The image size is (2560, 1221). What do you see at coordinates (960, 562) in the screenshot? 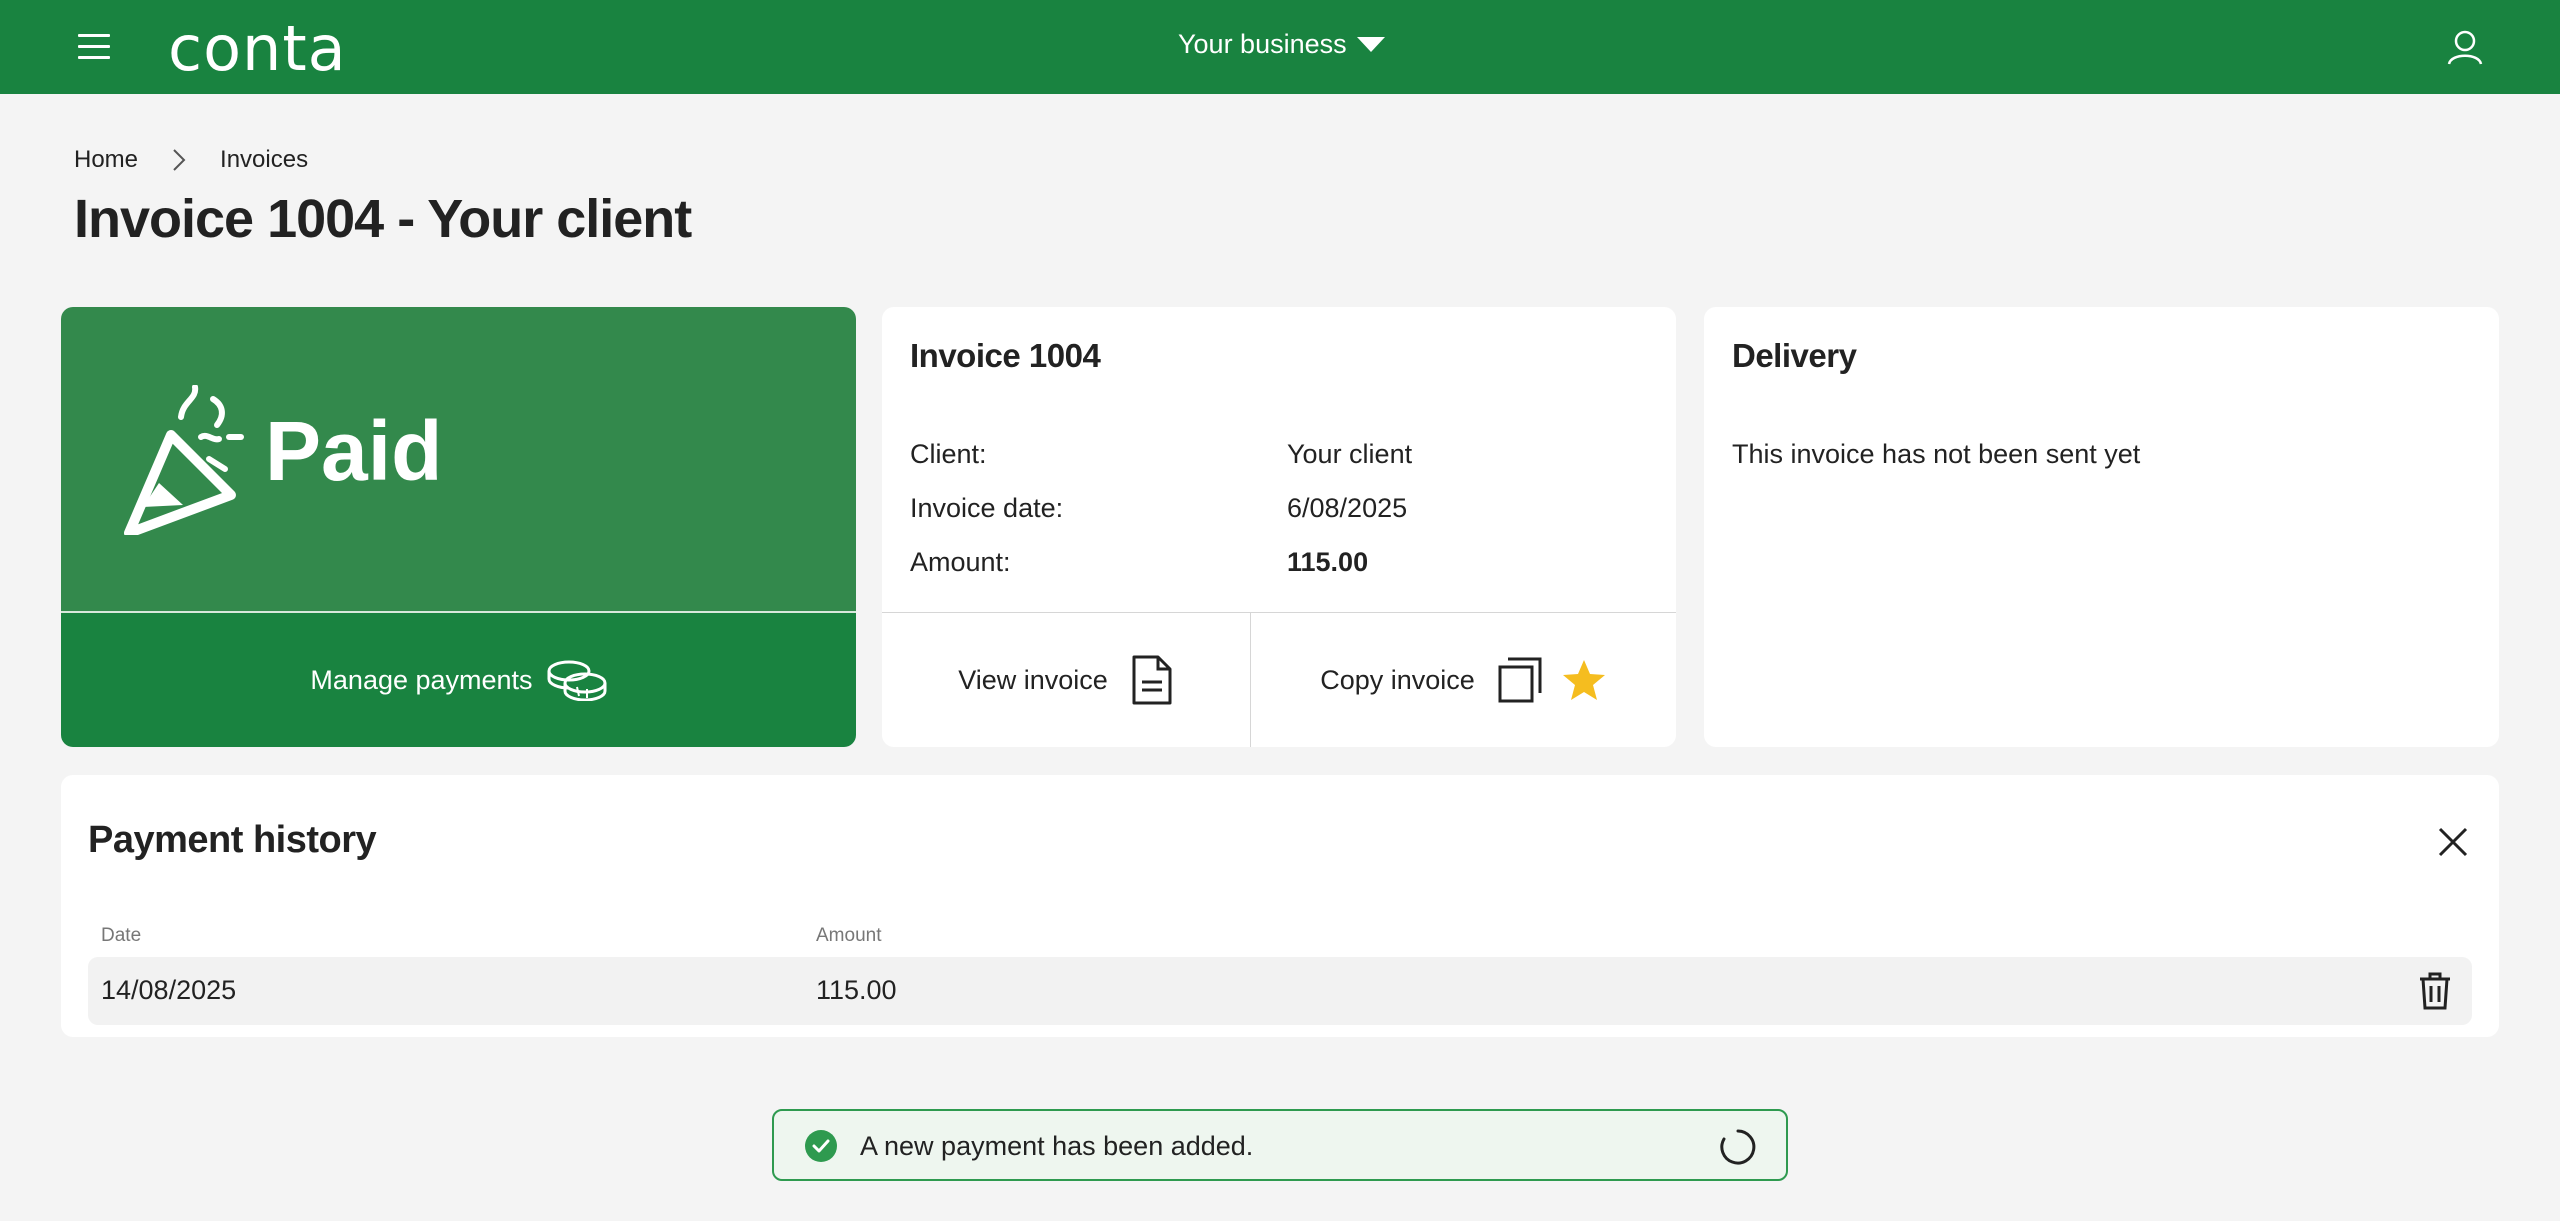
I see `amount-label: Amount:` at bounding box center [960, 562].